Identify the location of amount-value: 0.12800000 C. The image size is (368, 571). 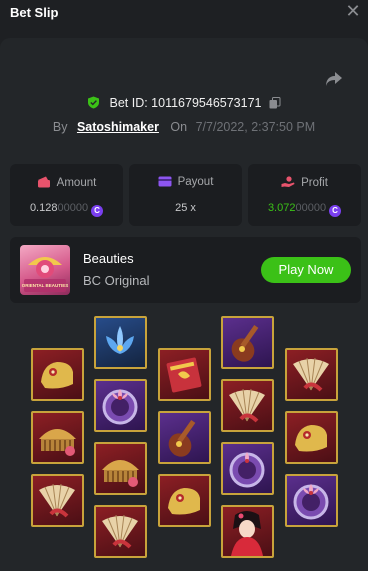
(66, 209).